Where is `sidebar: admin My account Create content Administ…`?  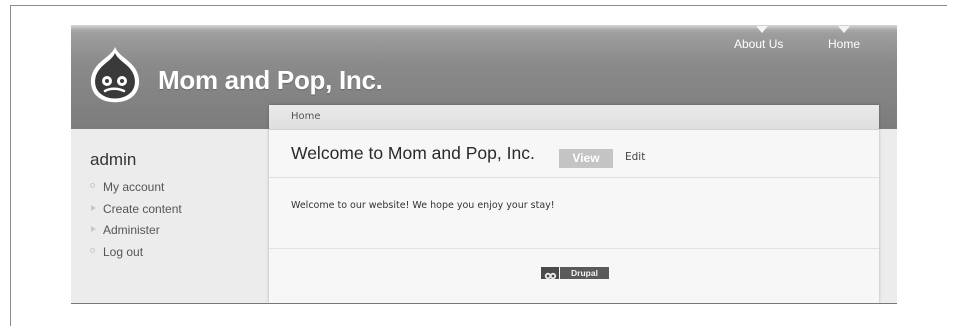
sidebar: admin My account Create content Administ… is located at coordinates (170, 216).